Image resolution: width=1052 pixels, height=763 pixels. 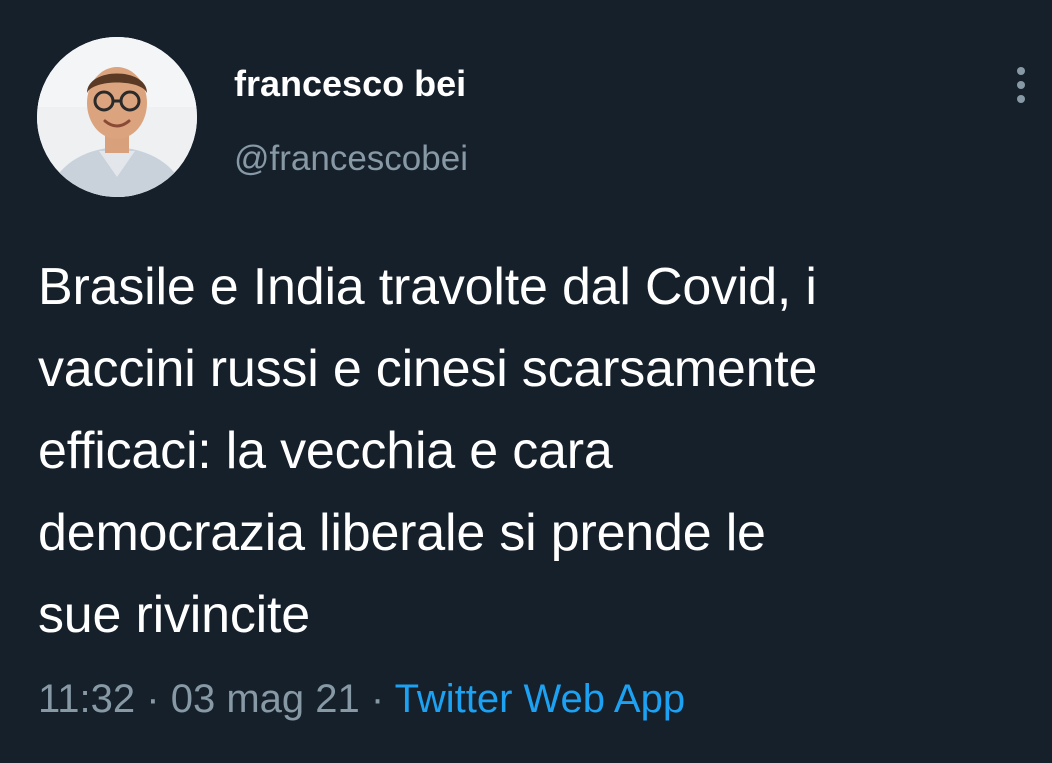 I want to click on tweet-text-line: sue rivincite, so click(x=174, y=615).